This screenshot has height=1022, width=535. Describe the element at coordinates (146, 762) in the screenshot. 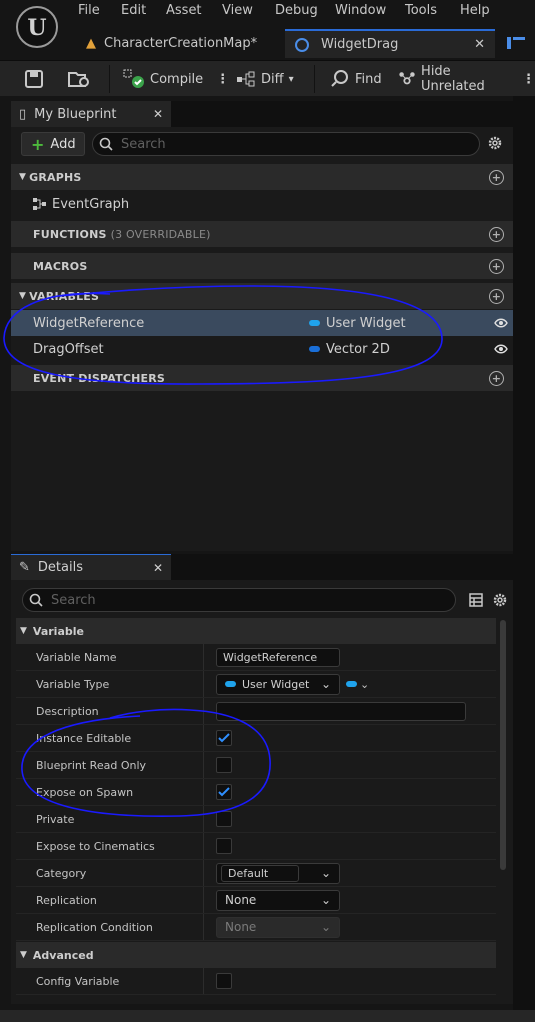

I see `annotation-circle-checkboxes` at that location.